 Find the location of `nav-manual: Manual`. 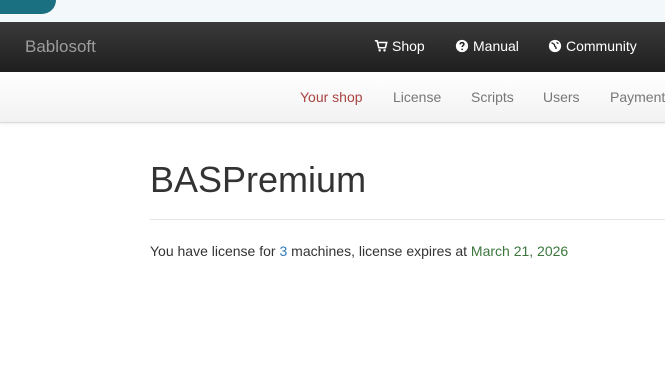

nav-manual: Manual is located at coordinates (487, 46).